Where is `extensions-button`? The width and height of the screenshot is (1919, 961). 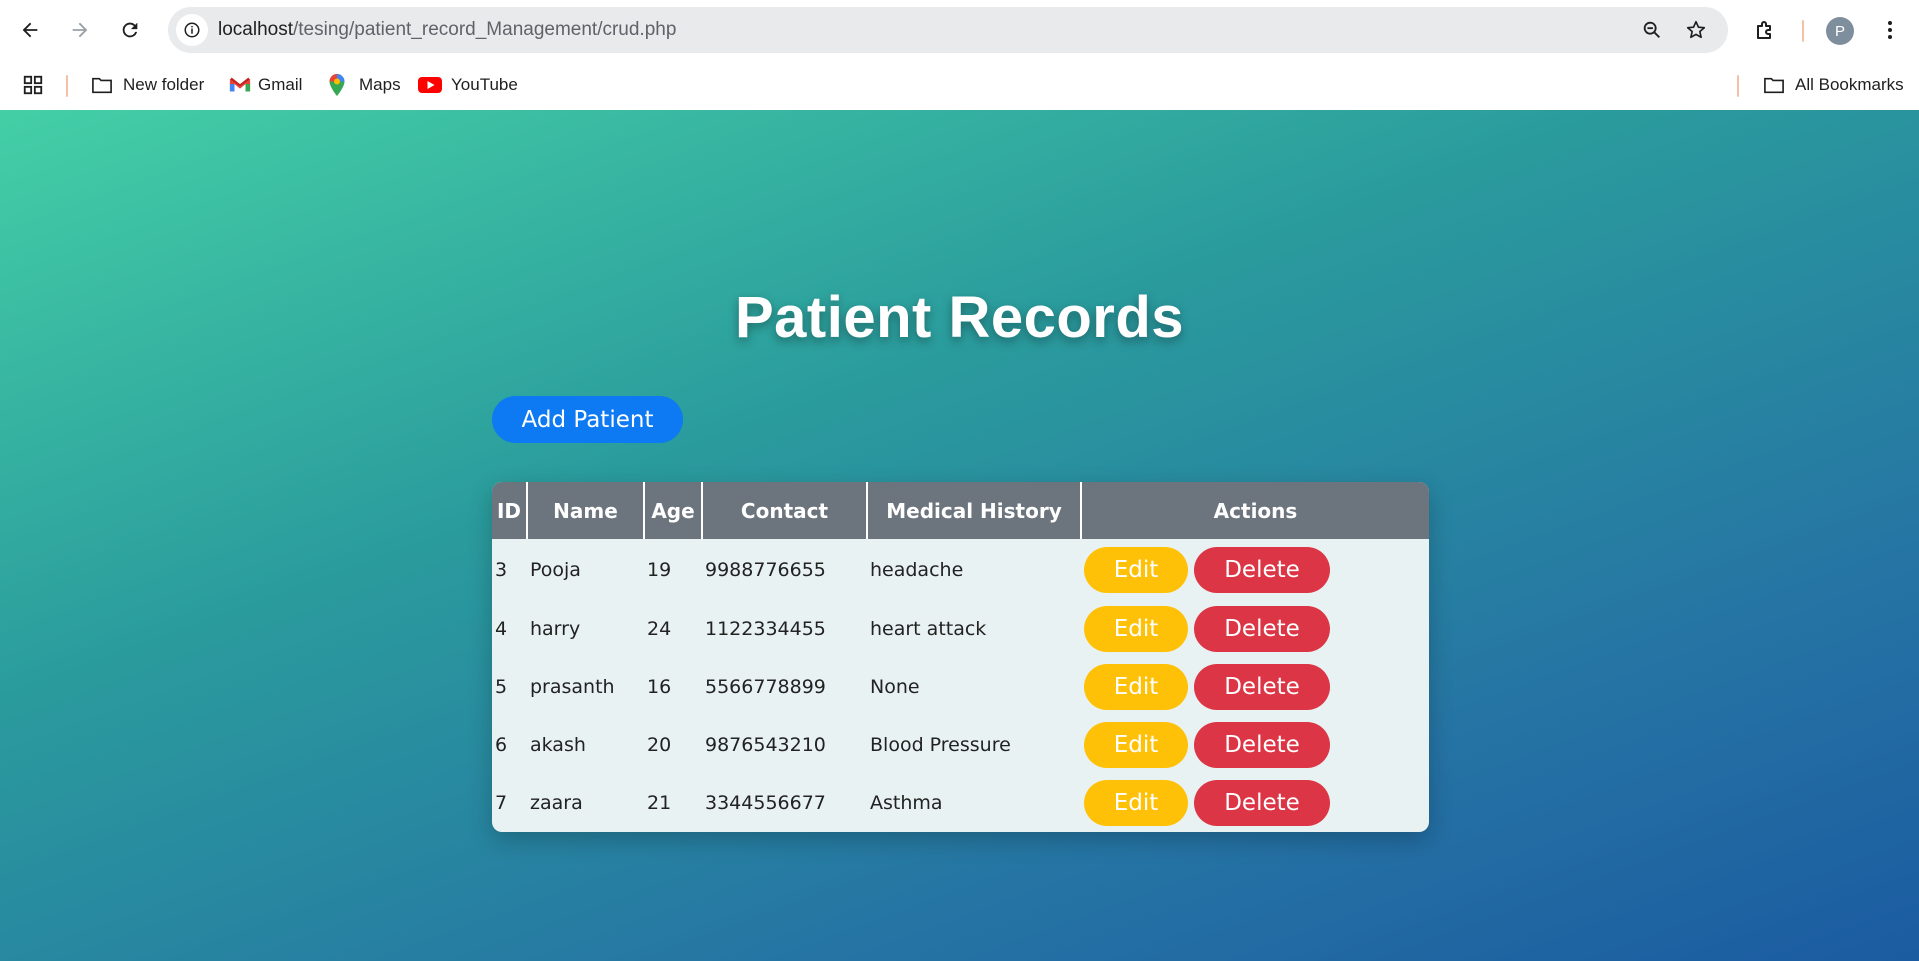
extensions-button is located at coordinates (1765, 30).